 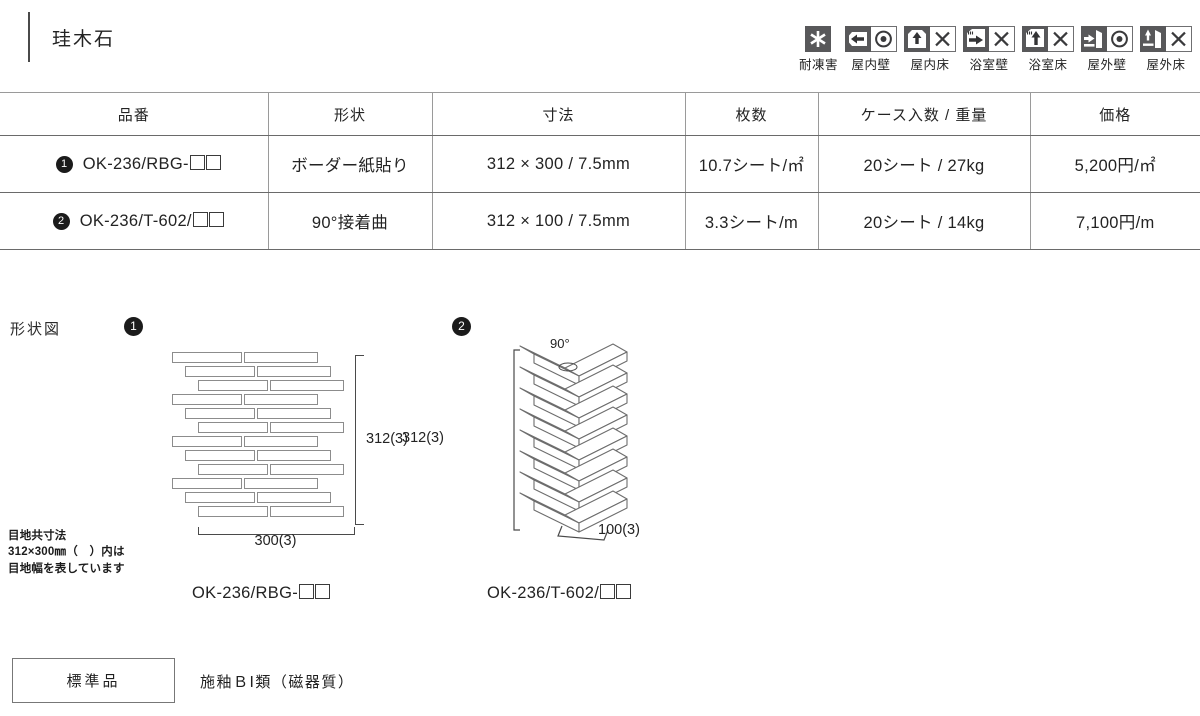 What do you see at coordinates (976, 39) in the screenshot?
I see `shower-arrow-right-icon` at bounding box center [976, 39].